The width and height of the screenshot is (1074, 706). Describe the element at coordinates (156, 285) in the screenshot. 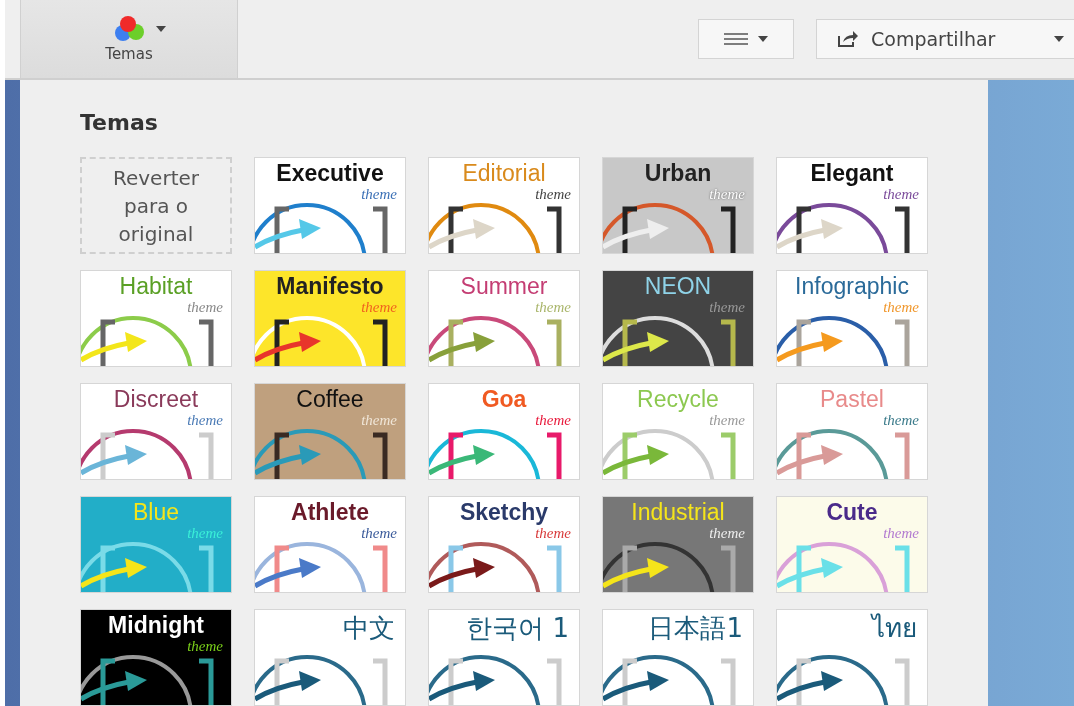

I see `theme-name: Habitat` at that location.